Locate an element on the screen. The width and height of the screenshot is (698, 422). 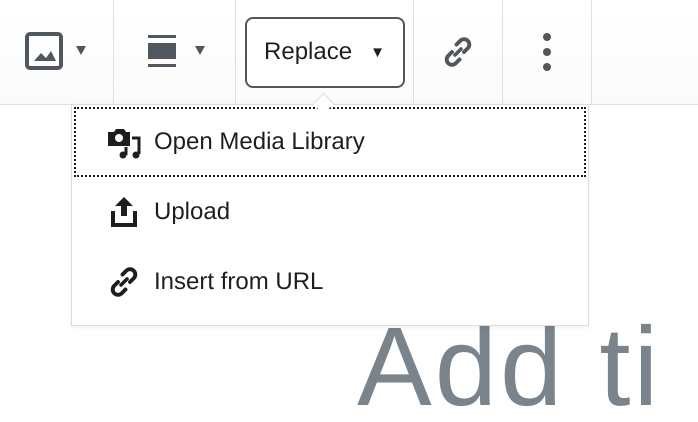
replace-button: Replace ▼ is located at coordinates (324, 52).